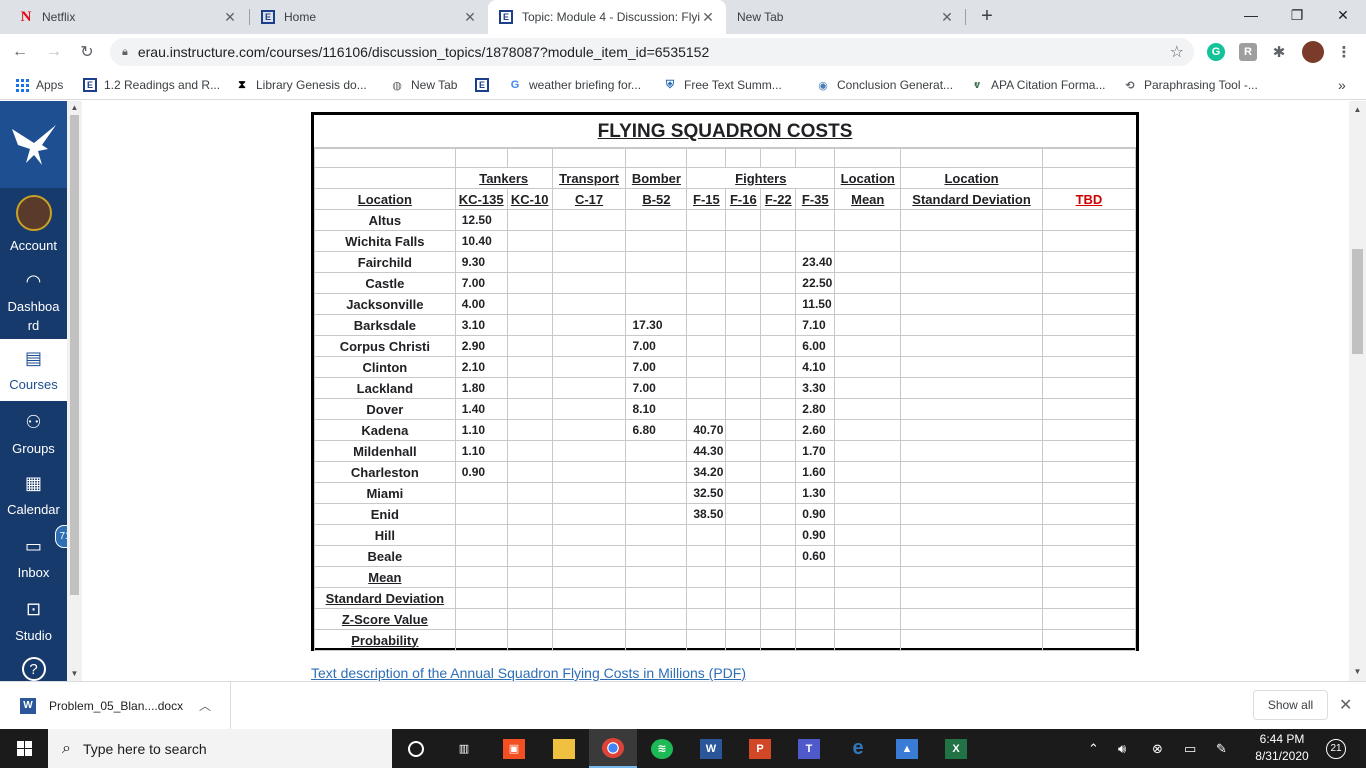  What do you see at coordinates (662, 748) in the screenshot?
I see `spotify-app: ≋` at bounding box center [662, 748].